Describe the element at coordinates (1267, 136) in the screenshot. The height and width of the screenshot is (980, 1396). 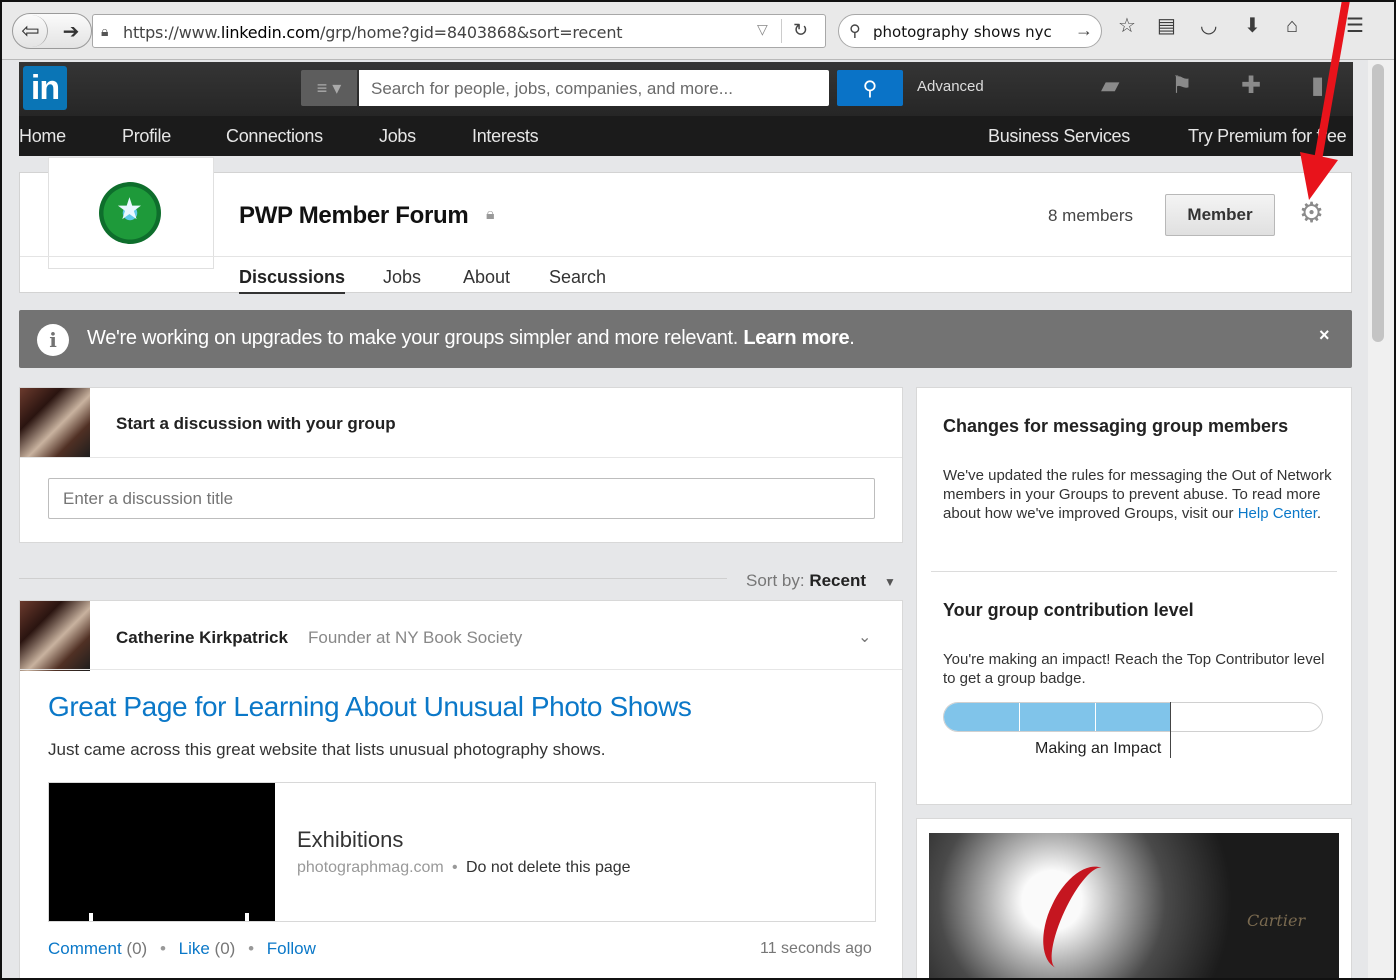
I see `nav-try-premium: Try Premium for free` at that location.